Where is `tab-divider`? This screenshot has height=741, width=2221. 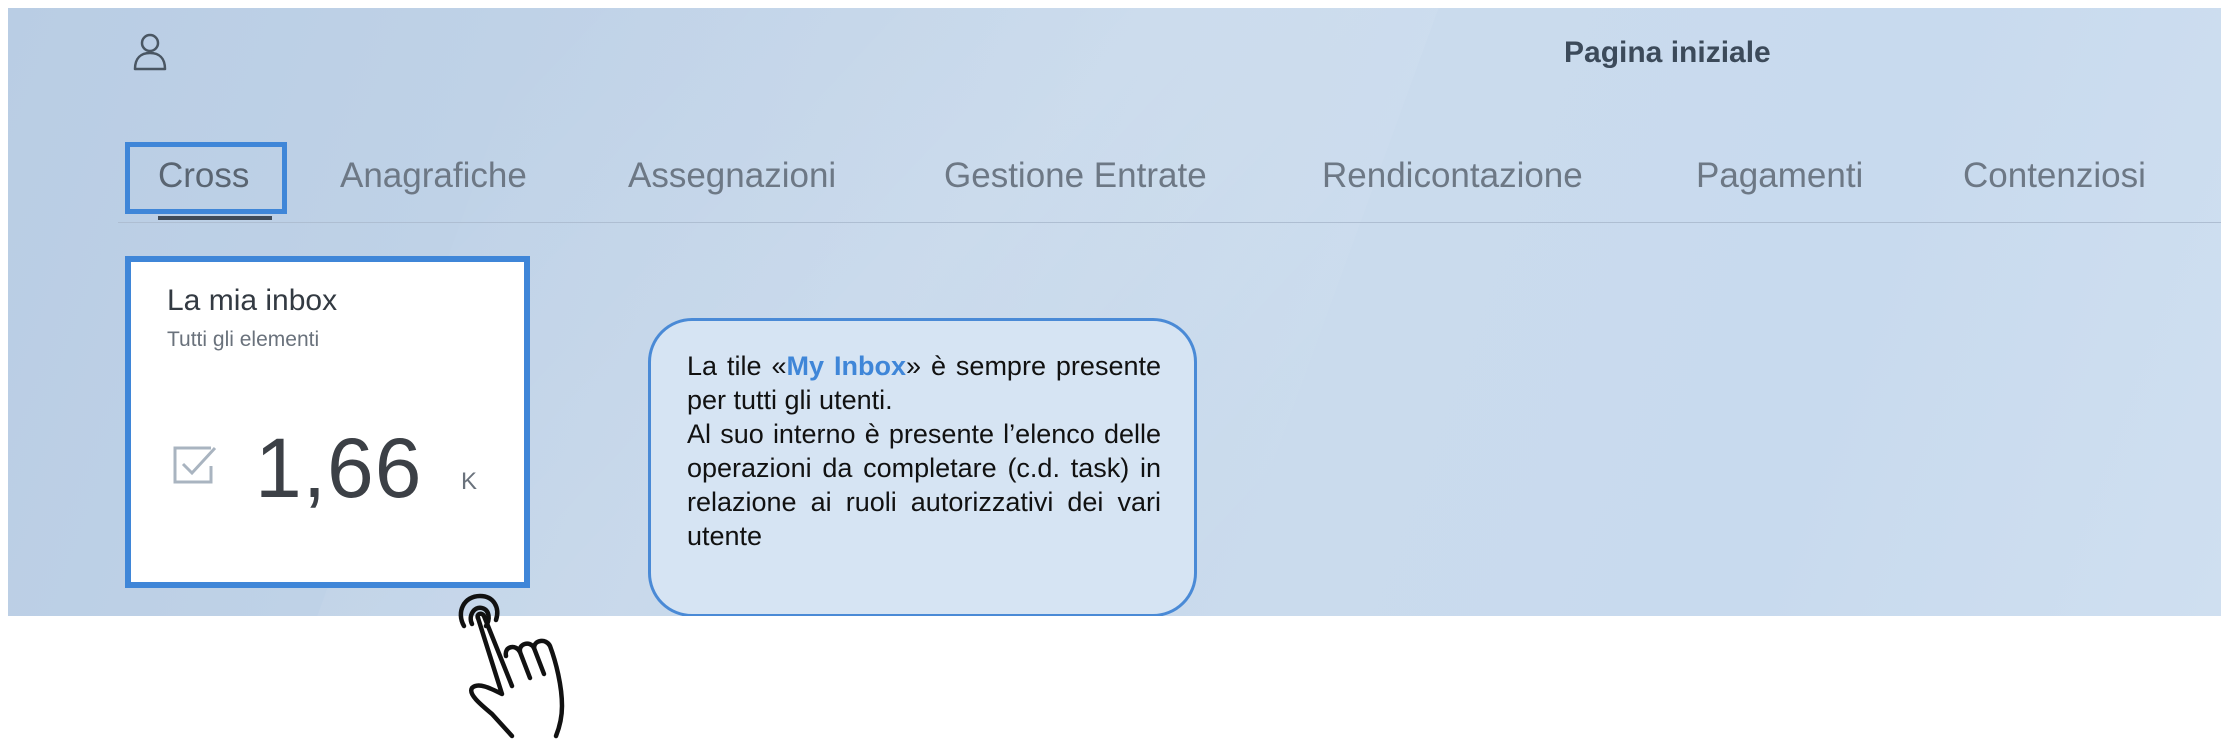
tab-divider is located at coordinates (1169, 222).